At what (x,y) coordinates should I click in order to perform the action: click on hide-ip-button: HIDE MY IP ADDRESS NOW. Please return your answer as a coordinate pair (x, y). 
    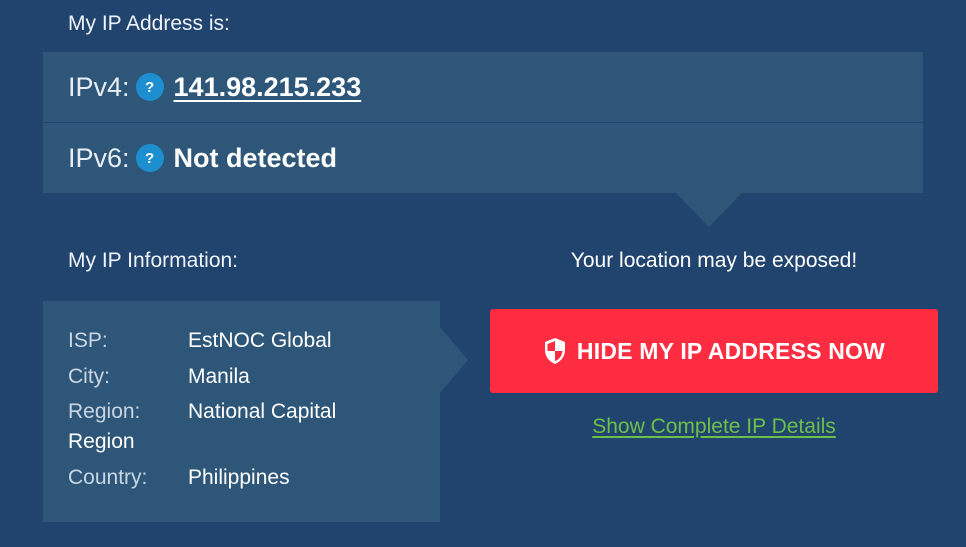
    Looking at the image, I should click on (714, 351).